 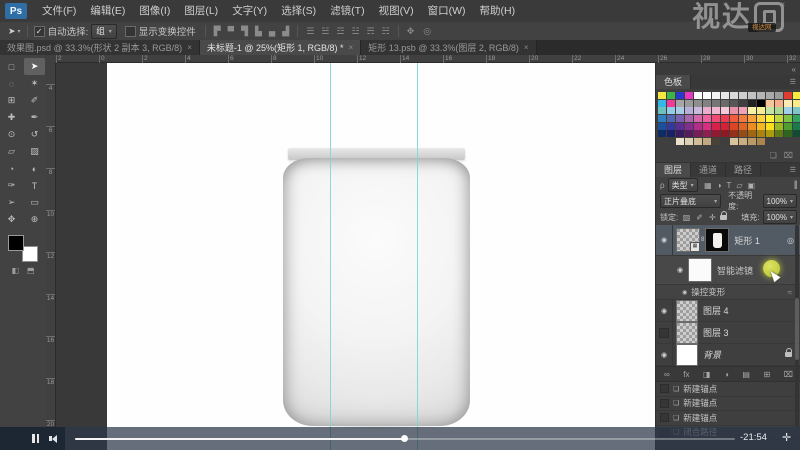 What do you see at coordinates (708, 185) in the screenshot?
I see `pixel-layer-filter-icon: ▦` at bounding box center [708, 185].